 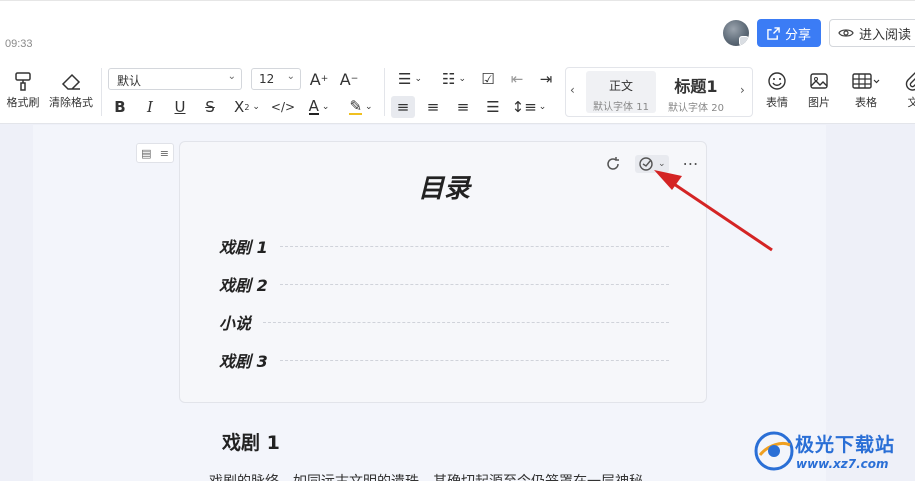 I want to click on watermark-url: www.xz7.com, so click(x=842, y=464).